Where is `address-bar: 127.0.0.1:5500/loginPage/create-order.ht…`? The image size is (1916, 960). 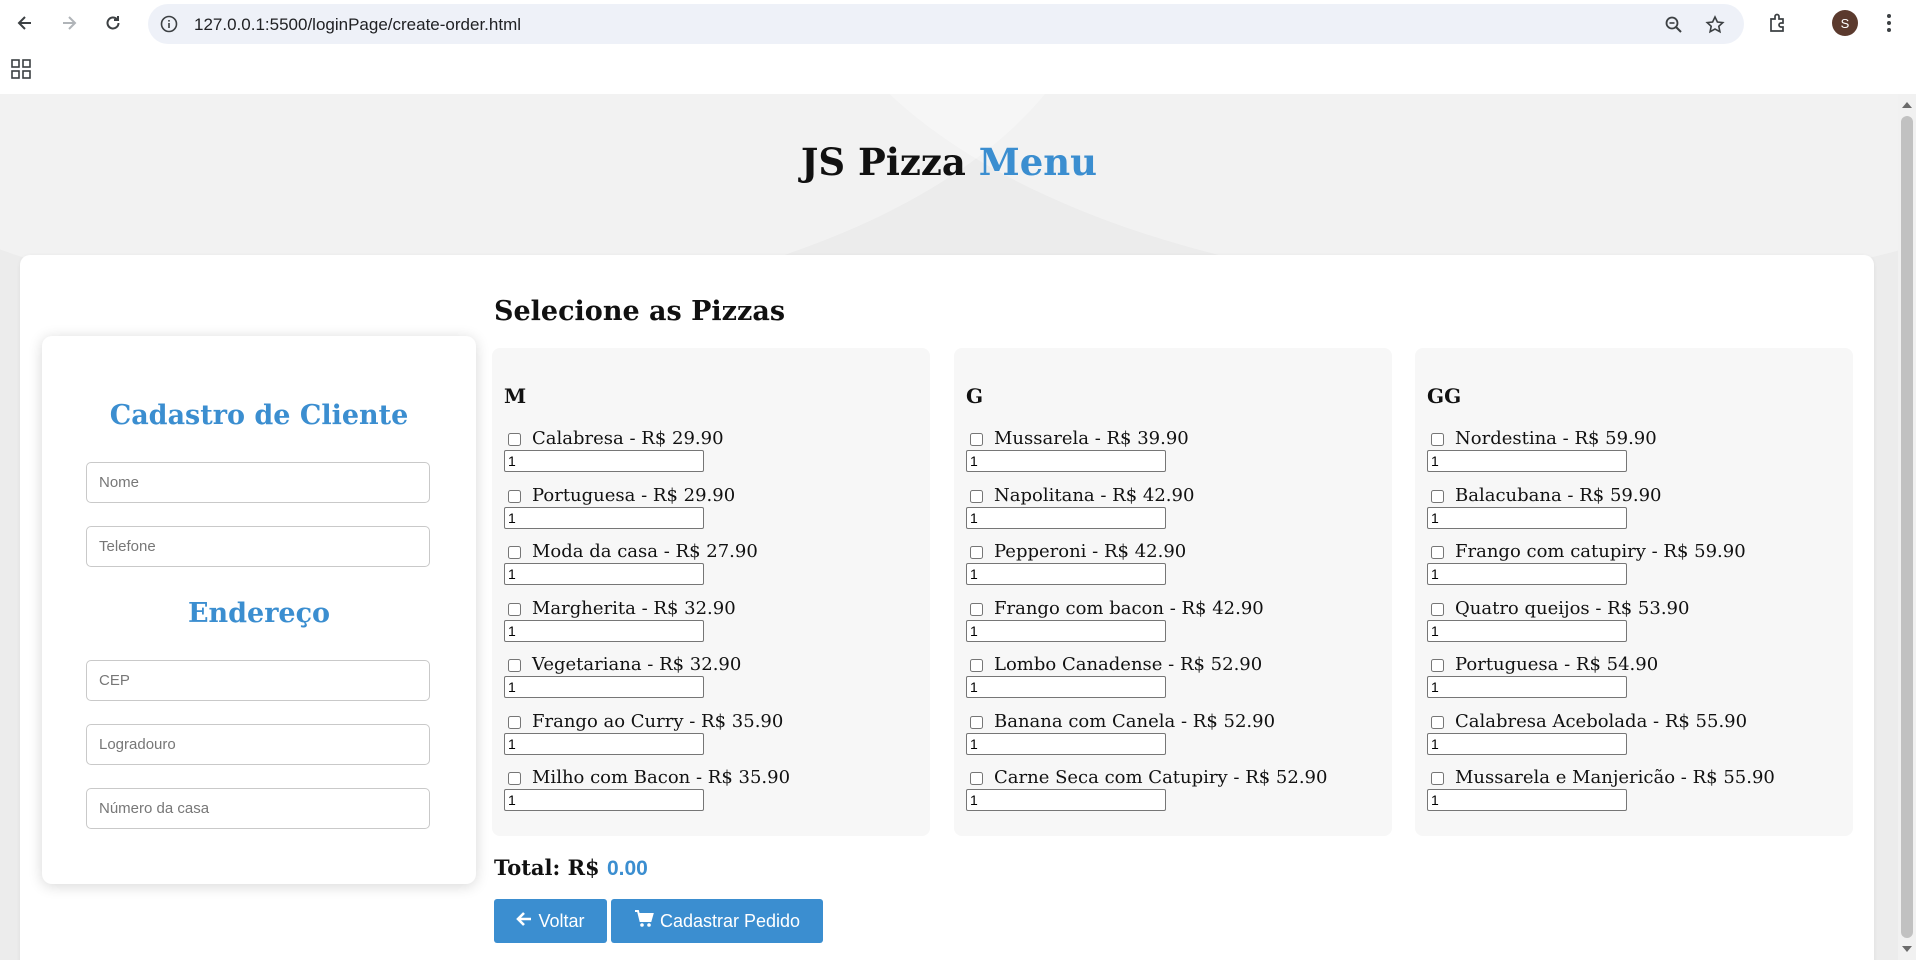
address-bar: 127.0.0.1:5500/loginPage/create-order.ht… is located at coordinates (946, 24).